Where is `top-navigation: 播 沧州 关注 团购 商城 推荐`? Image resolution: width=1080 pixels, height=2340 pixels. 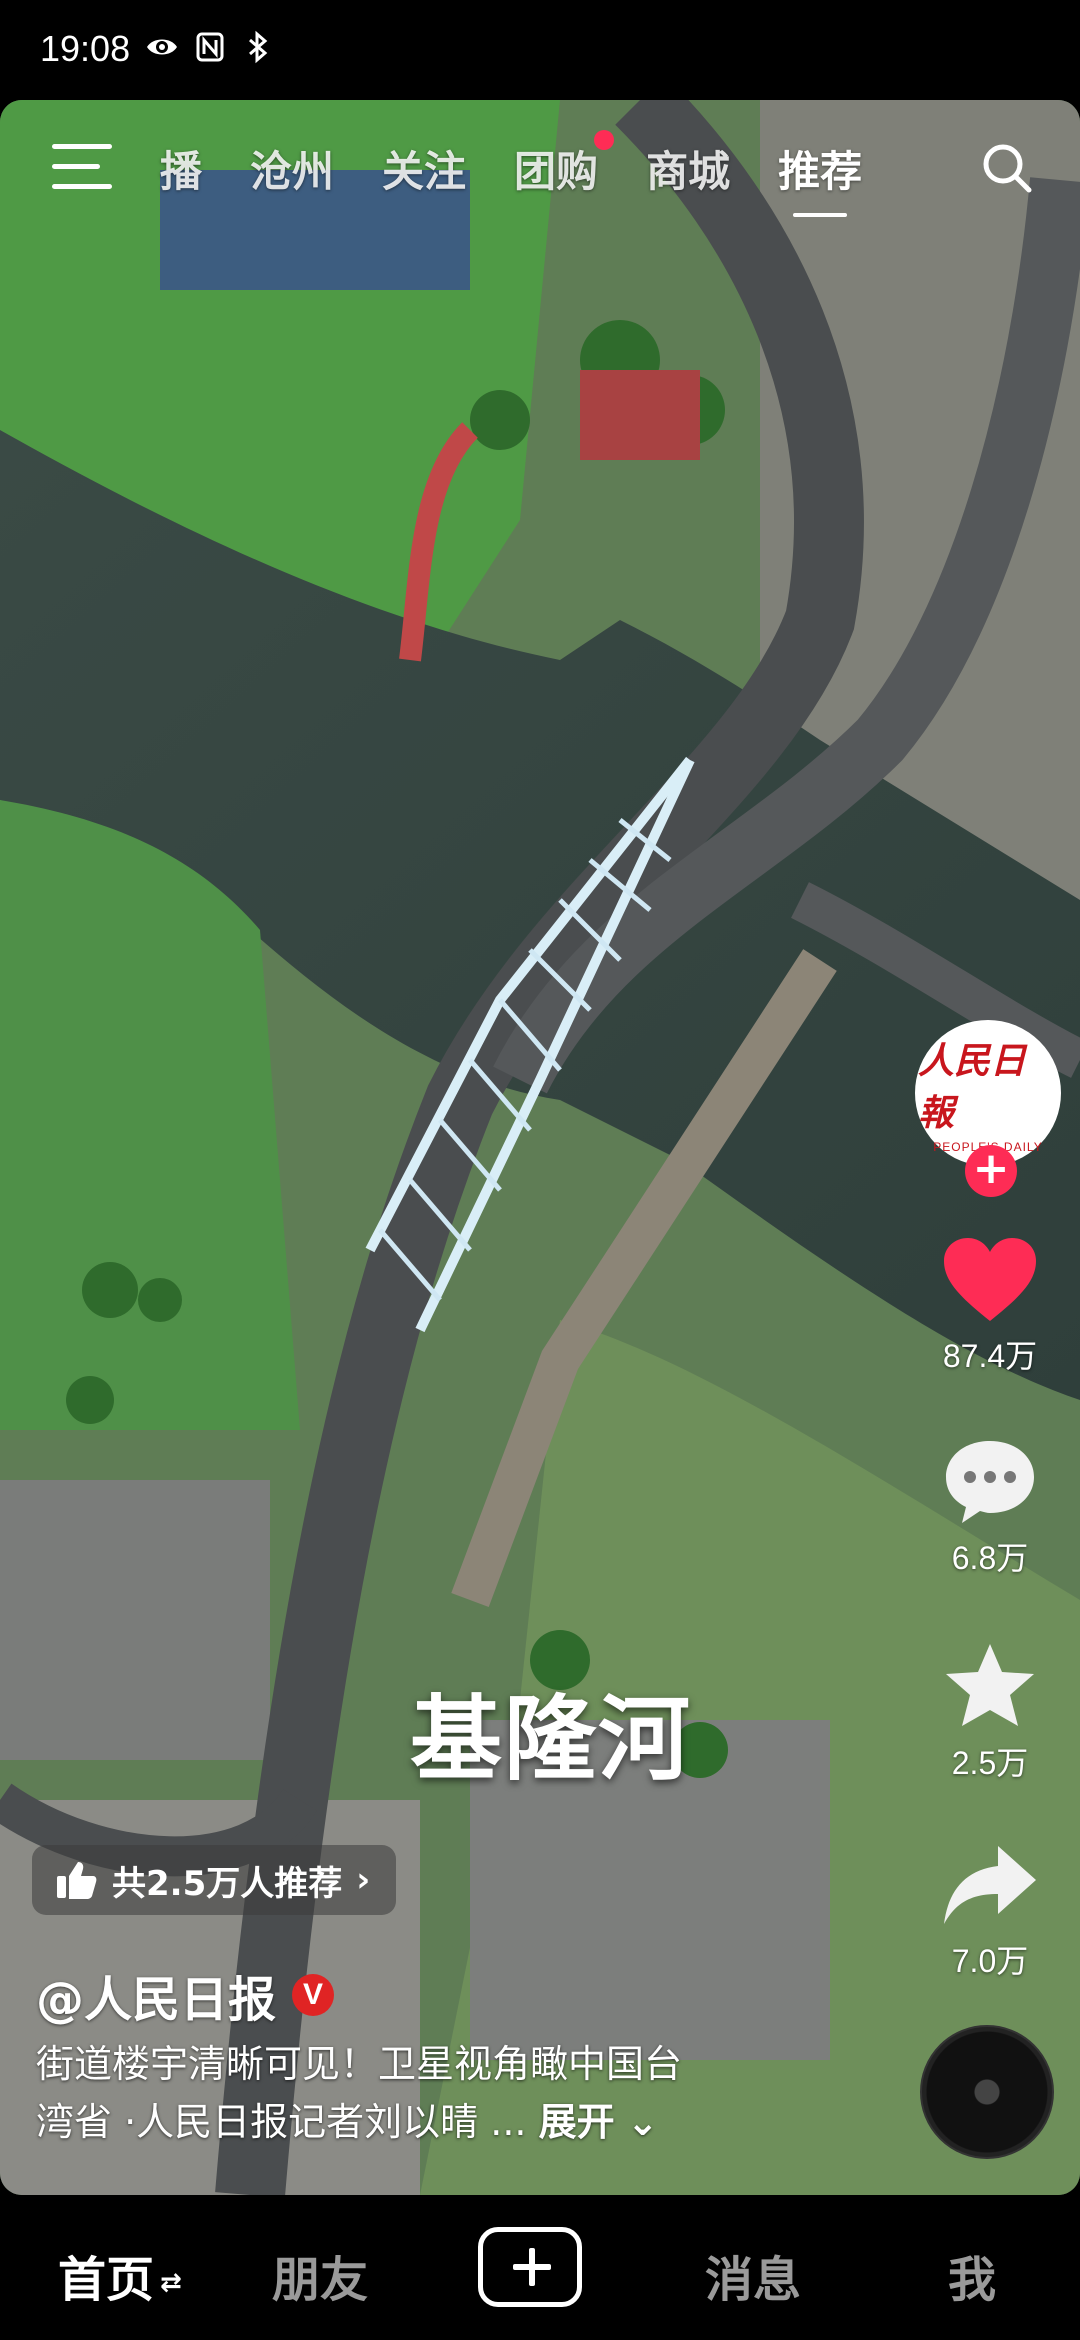 top-navigation: 播 沧州 关注 团购 商城 推荐 is located at coordinates (540, 165).